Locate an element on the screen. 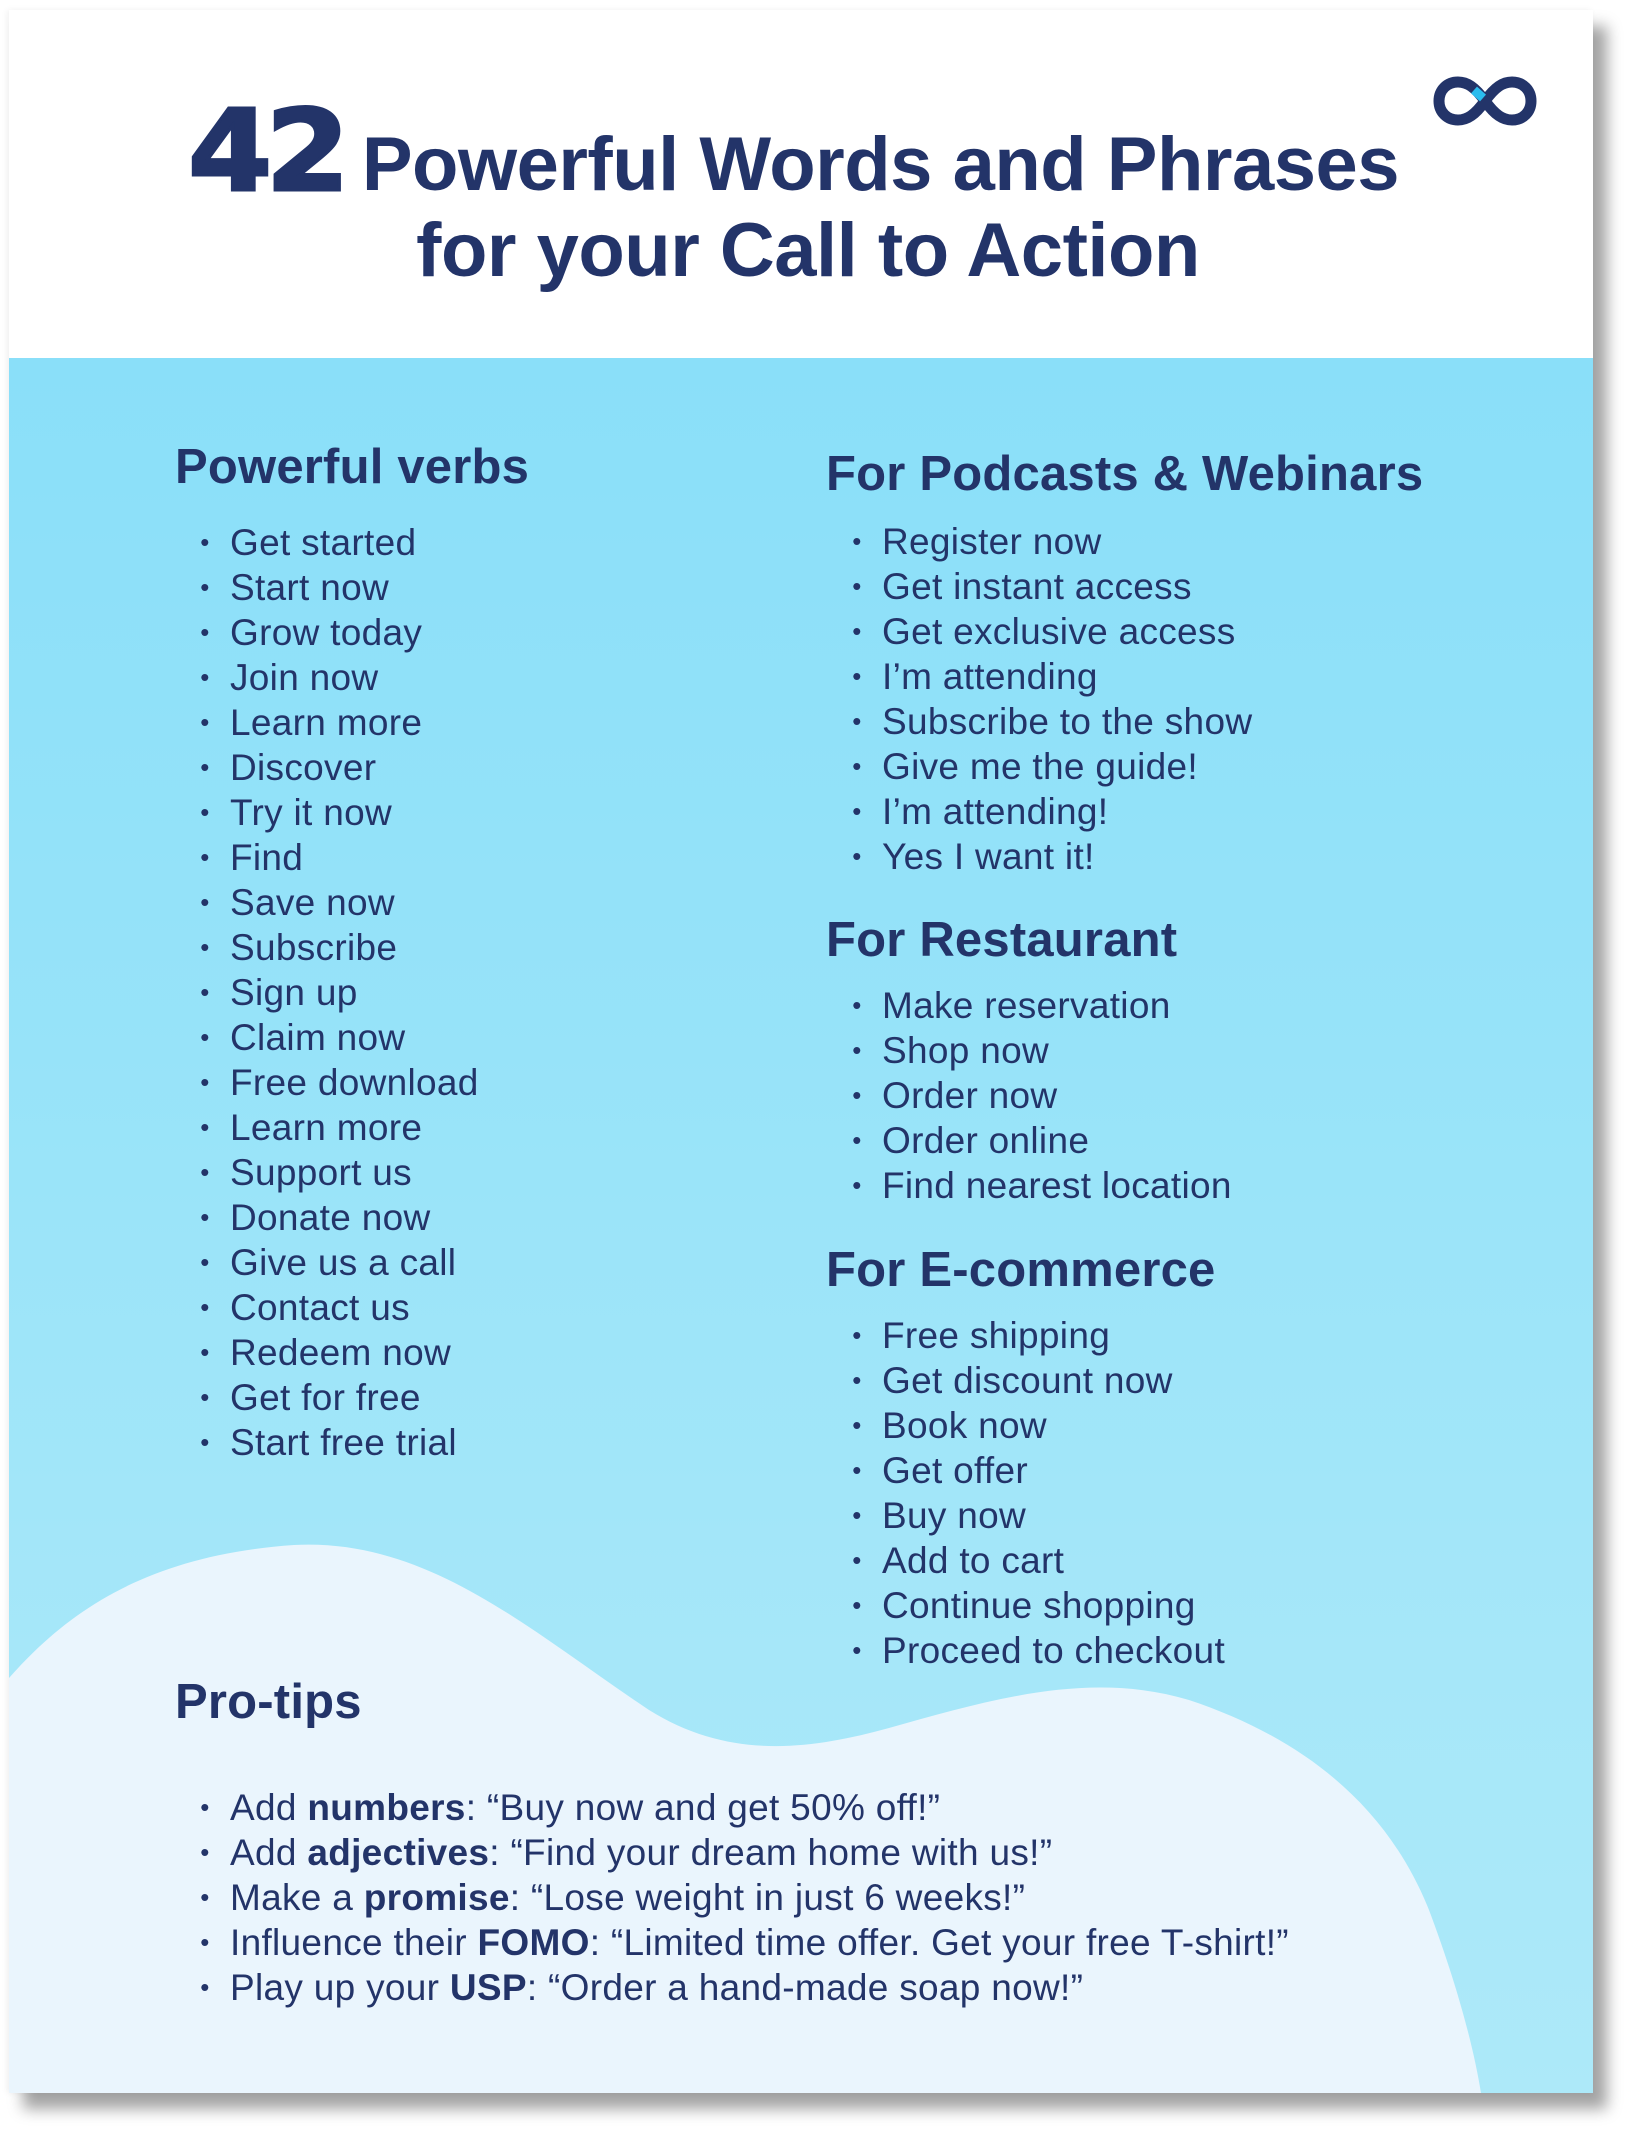 The height and width of the screenshot is (2136, 1630). list-item: • Redeem now is located at coordinates (338, 1352).